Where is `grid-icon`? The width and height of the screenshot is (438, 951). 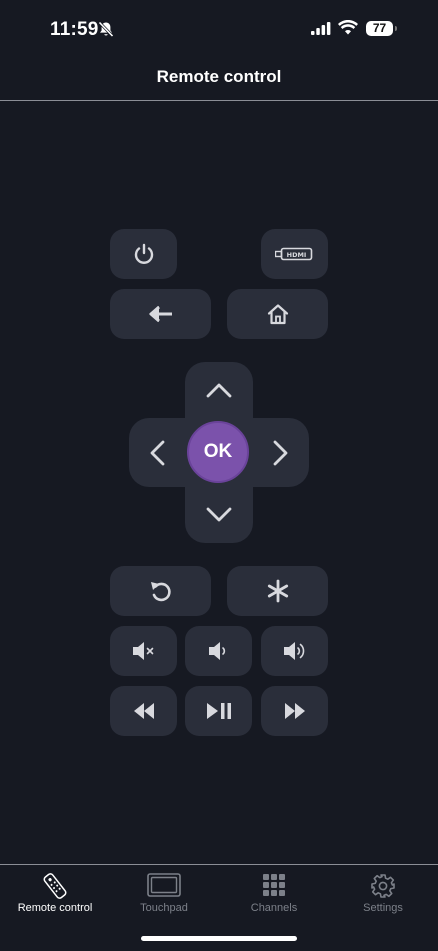
grid-icon is located at coordinates (274, 885).